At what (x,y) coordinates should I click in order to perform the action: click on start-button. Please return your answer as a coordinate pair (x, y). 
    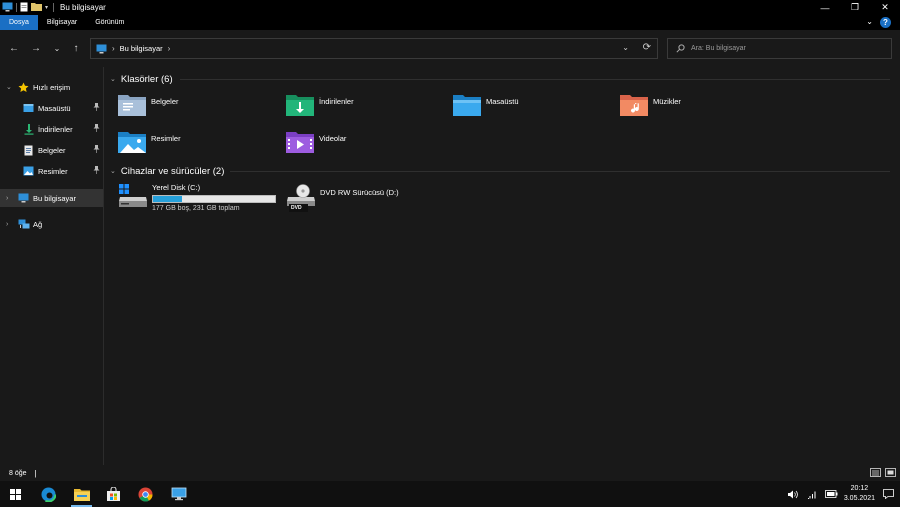
    Looking at the image, I should click on (15, 494).